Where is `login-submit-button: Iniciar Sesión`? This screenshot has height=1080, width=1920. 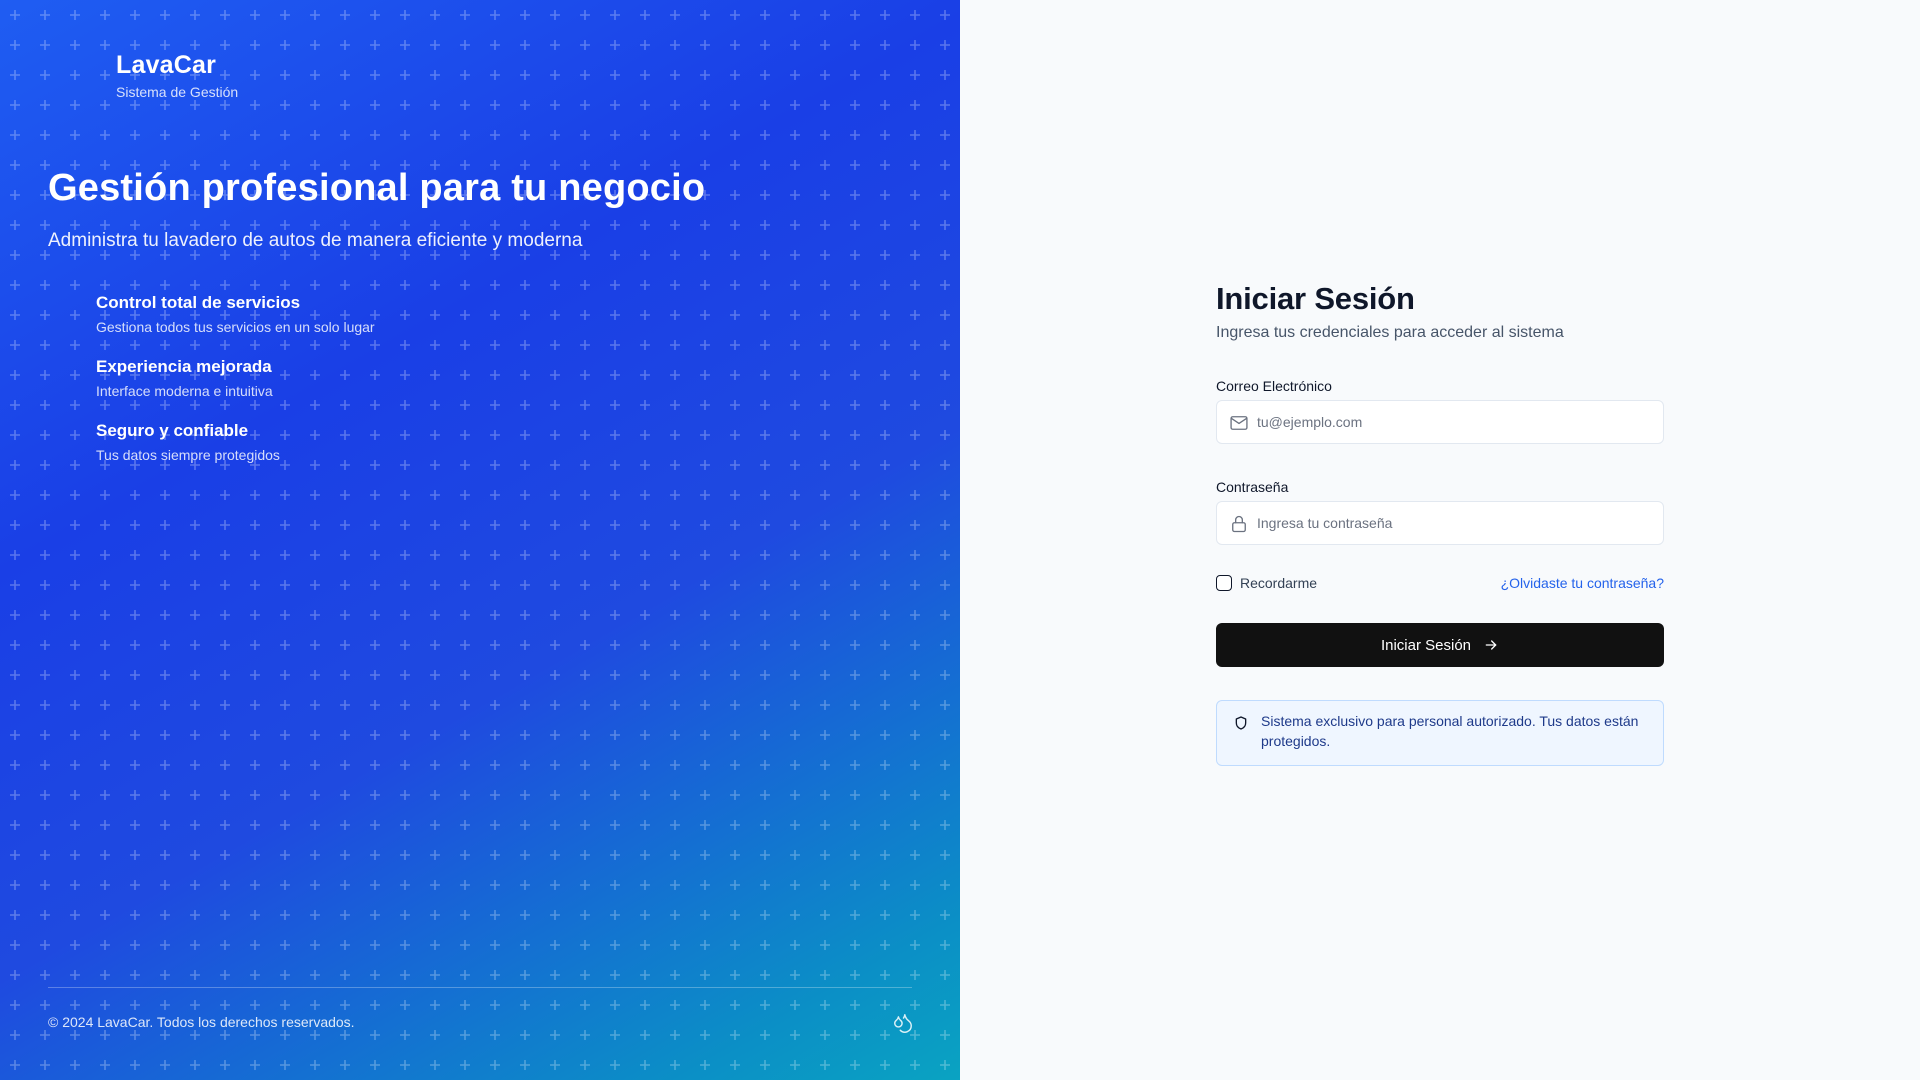
login-submit-button: Iniciar Sesión is located at coordinates (1440, 645).